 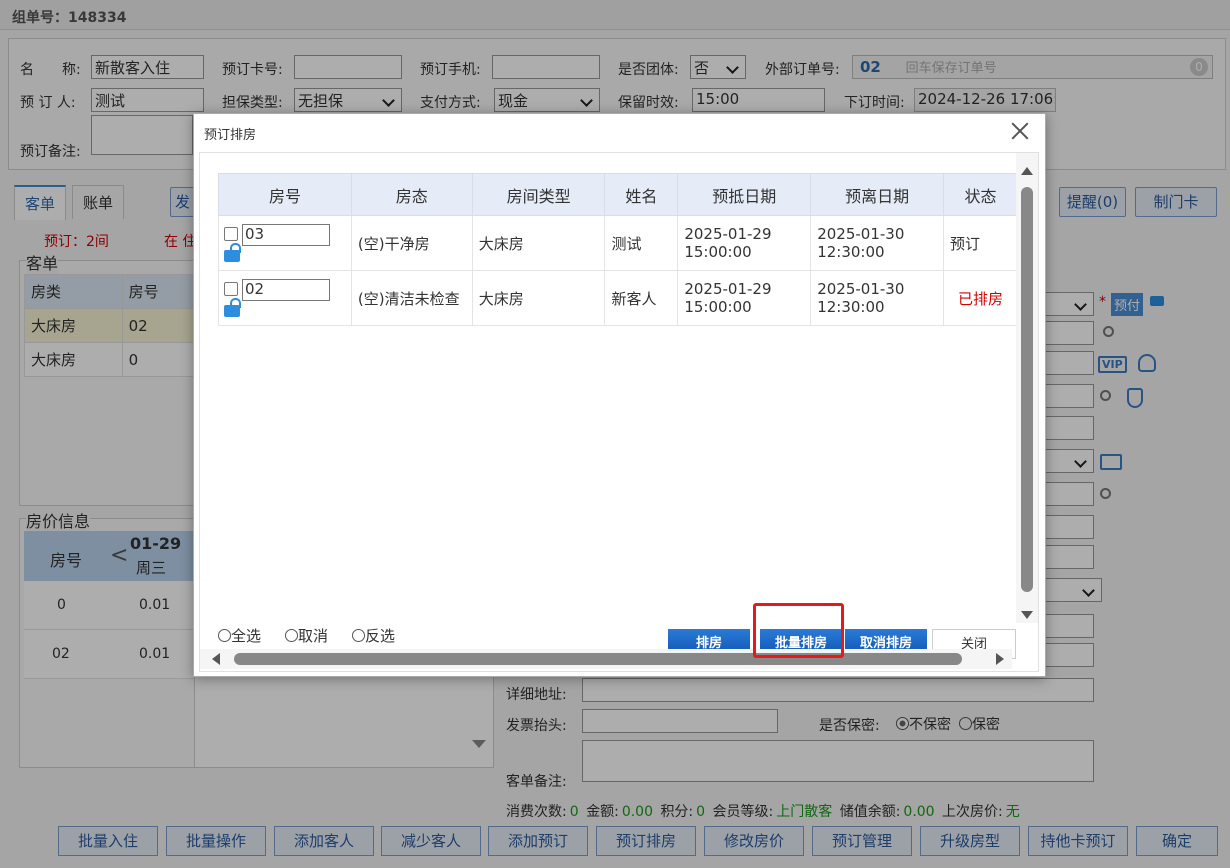 What do you see at coordinates (798, 630) in the screenshot?
I see `highlight-box` at bounding box center [798, 630].